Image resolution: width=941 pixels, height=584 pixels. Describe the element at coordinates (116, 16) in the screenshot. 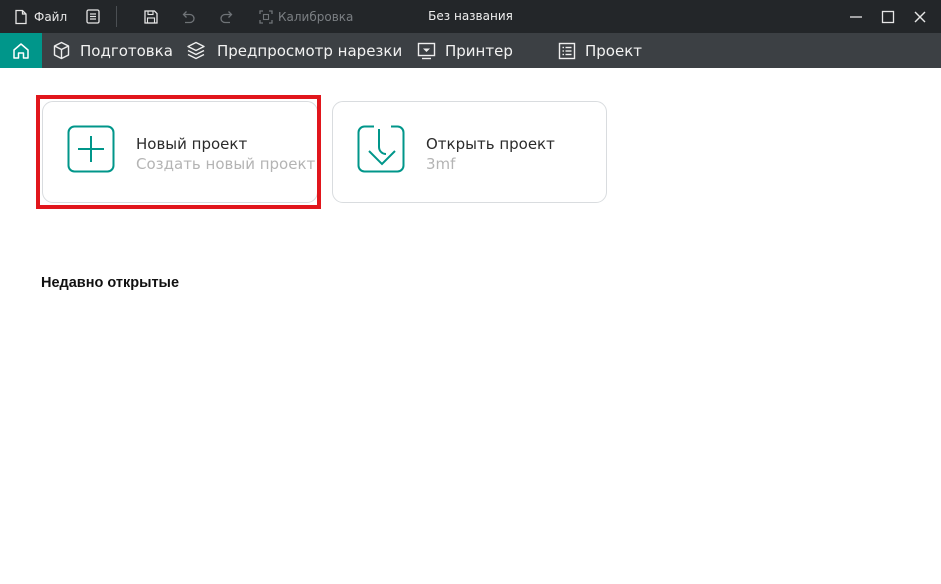

I see `toolbar-separator` at that location.